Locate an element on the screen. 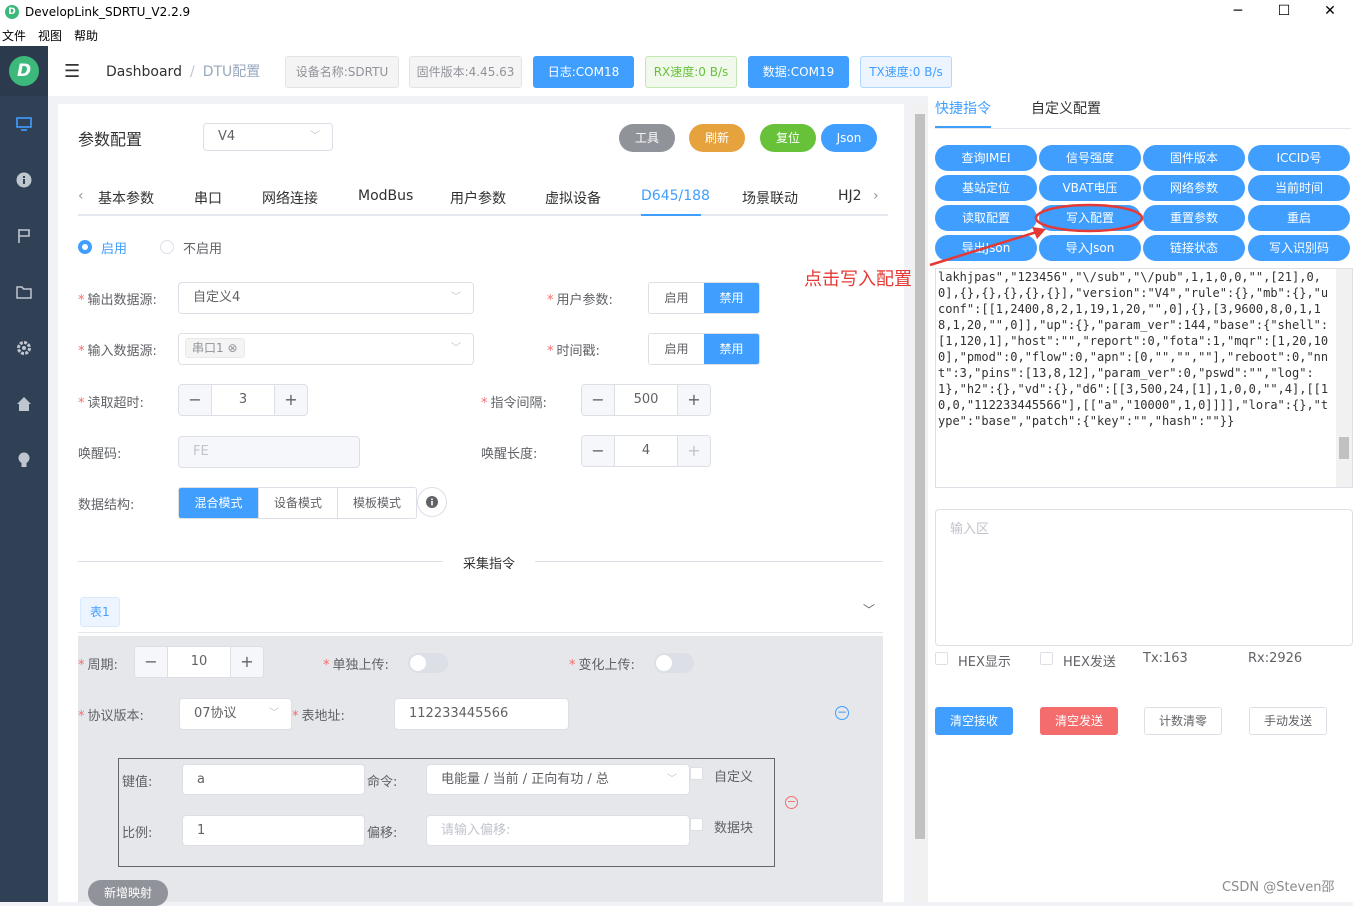 The height and width of the screenshot is (906, 1353). custom-checkbox is located at coordinates (696, 773).